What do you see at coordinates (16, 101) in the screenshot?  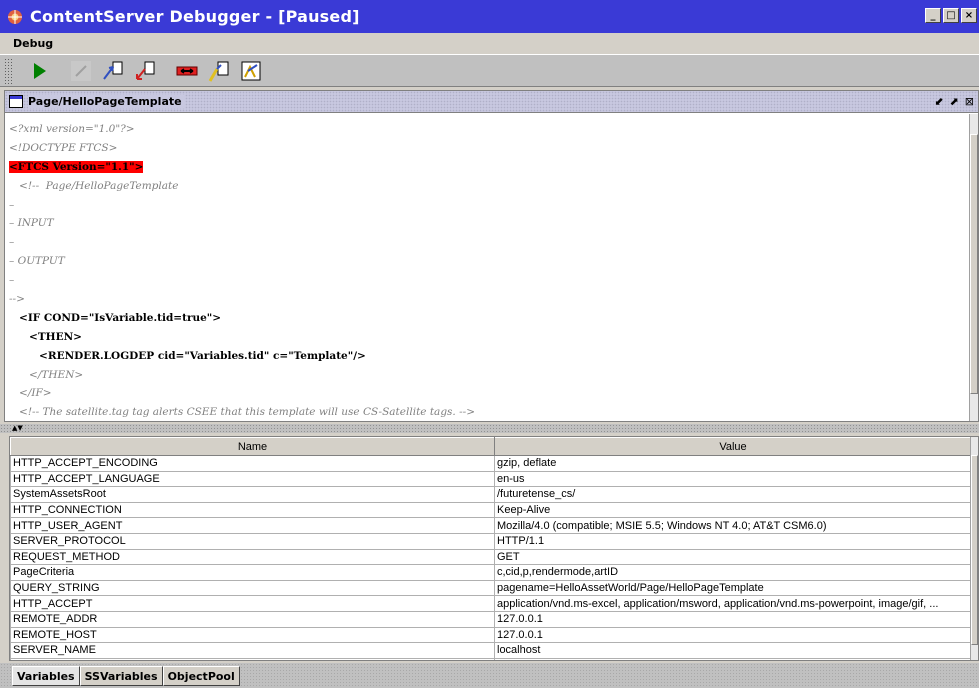 I see `document-icon` at bounding box center [16, 101].